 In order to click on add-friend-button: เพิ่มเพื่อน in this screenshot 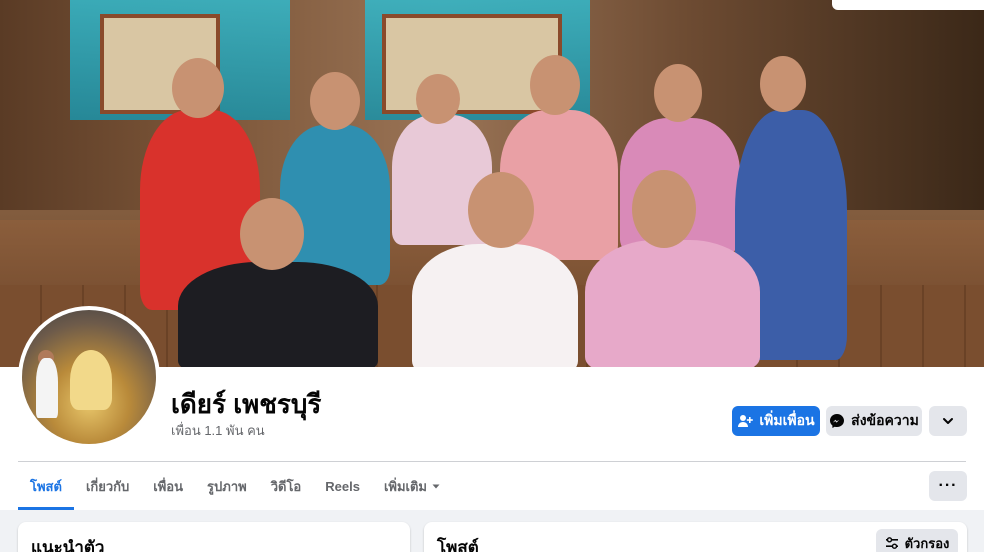, I will do `click(776, 421)`.